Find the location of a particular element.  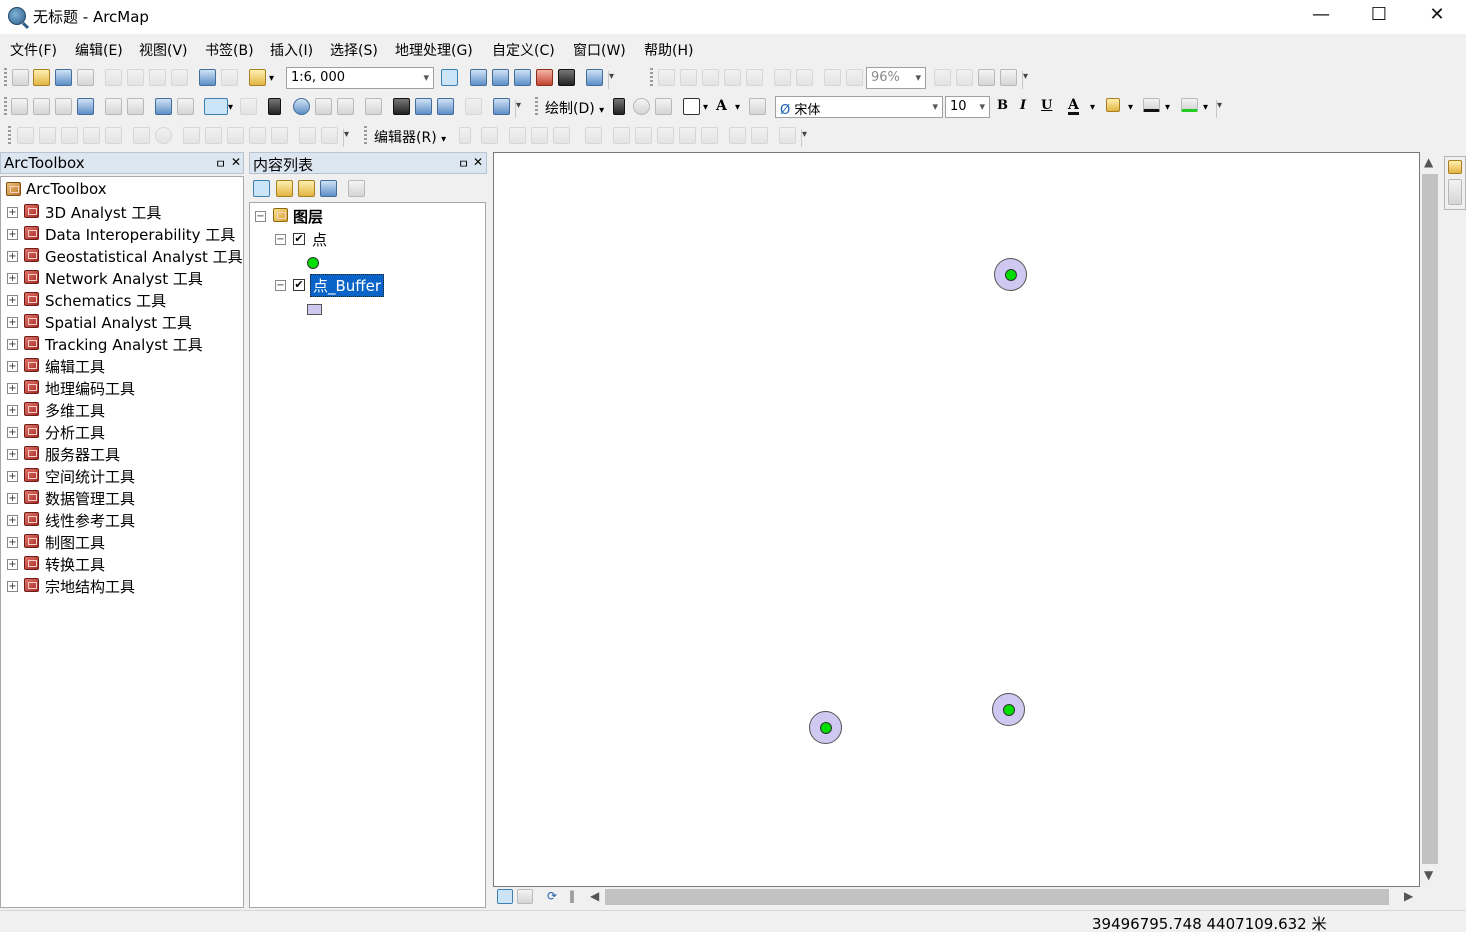

list-by-drawing-order-icon is located at coordinates (261, 188).